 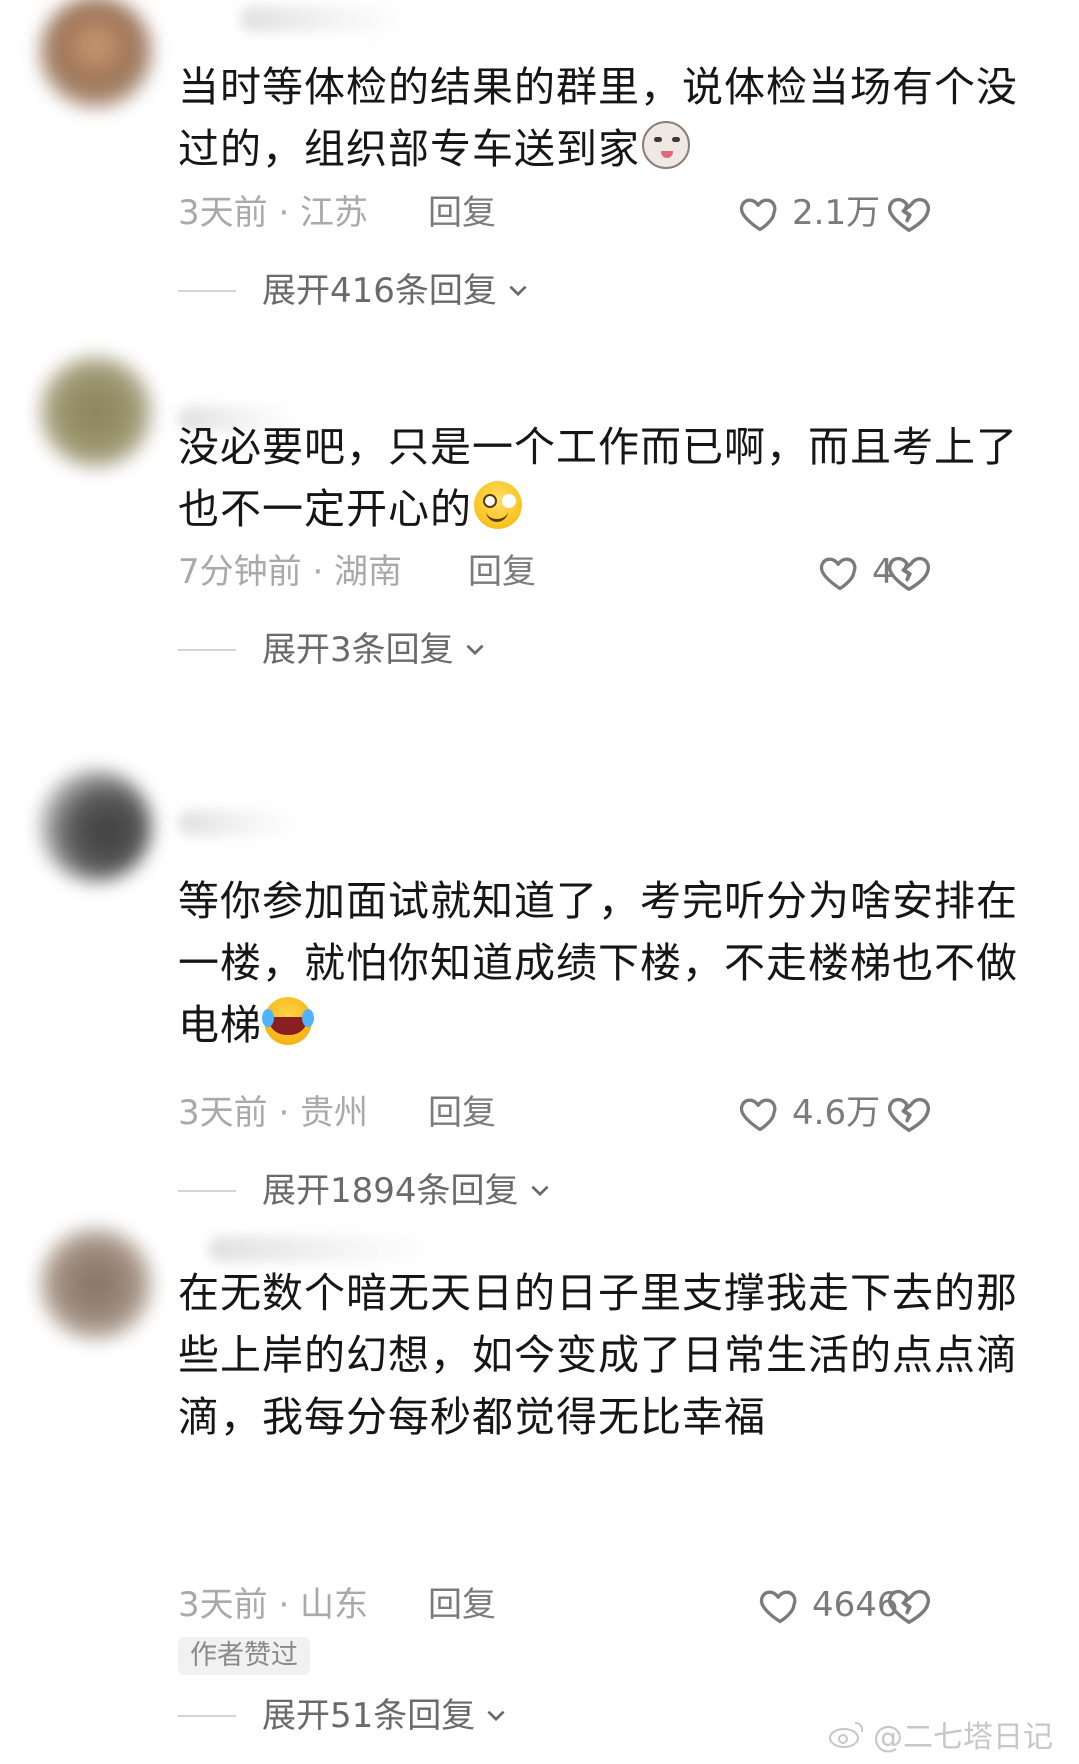 I want to click on watermark: @二七塔日记, so click(x=940, y=1734).